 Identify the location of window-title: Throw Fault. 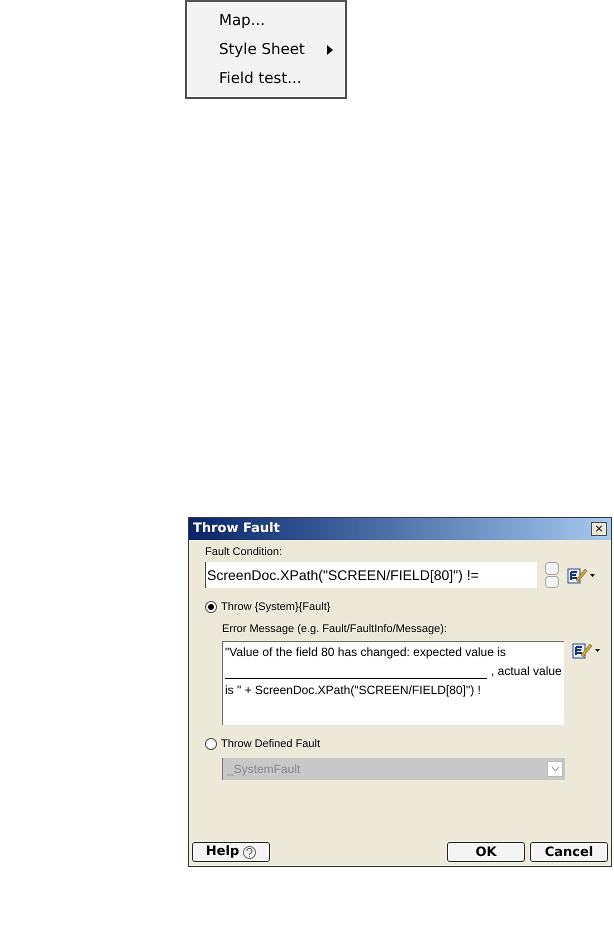
(236, 529).